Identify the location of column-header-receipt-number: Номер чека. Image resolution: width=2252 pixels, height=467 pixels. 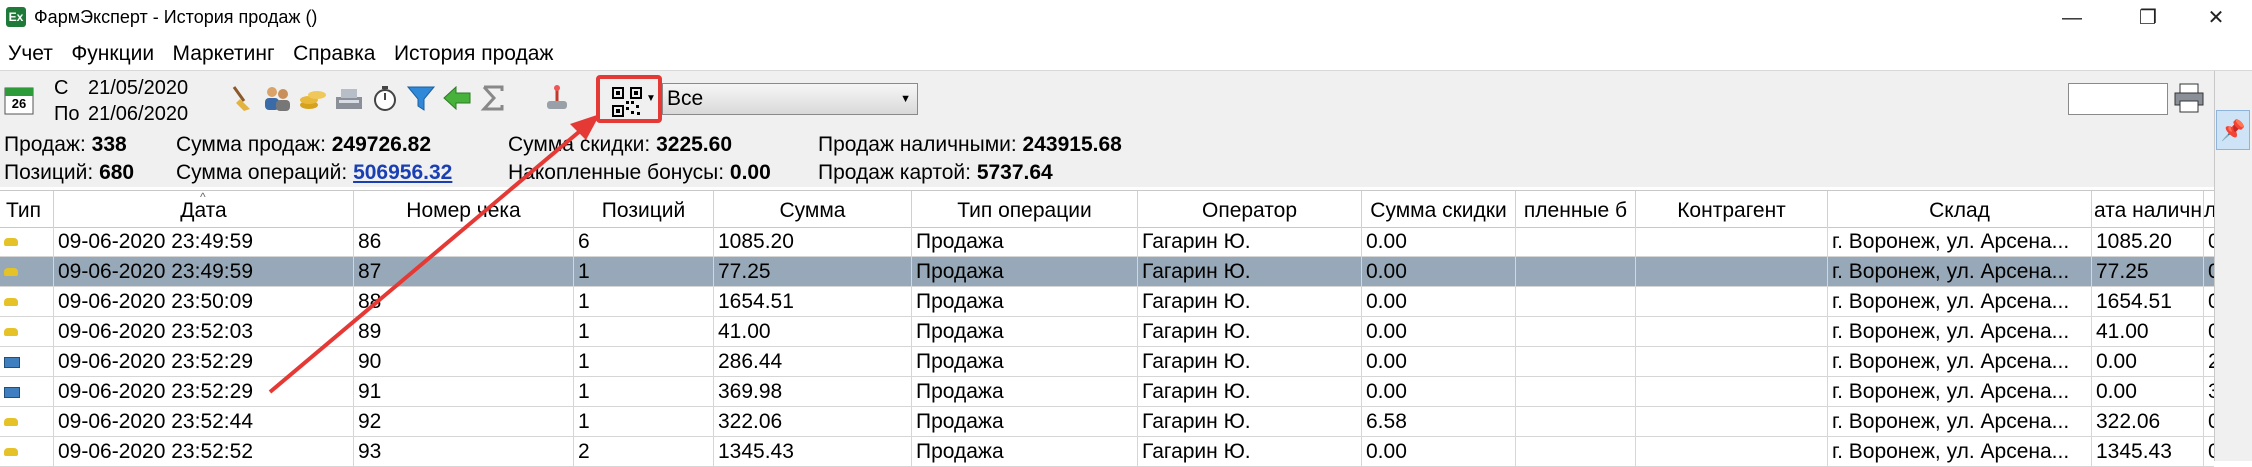
(464, 209).